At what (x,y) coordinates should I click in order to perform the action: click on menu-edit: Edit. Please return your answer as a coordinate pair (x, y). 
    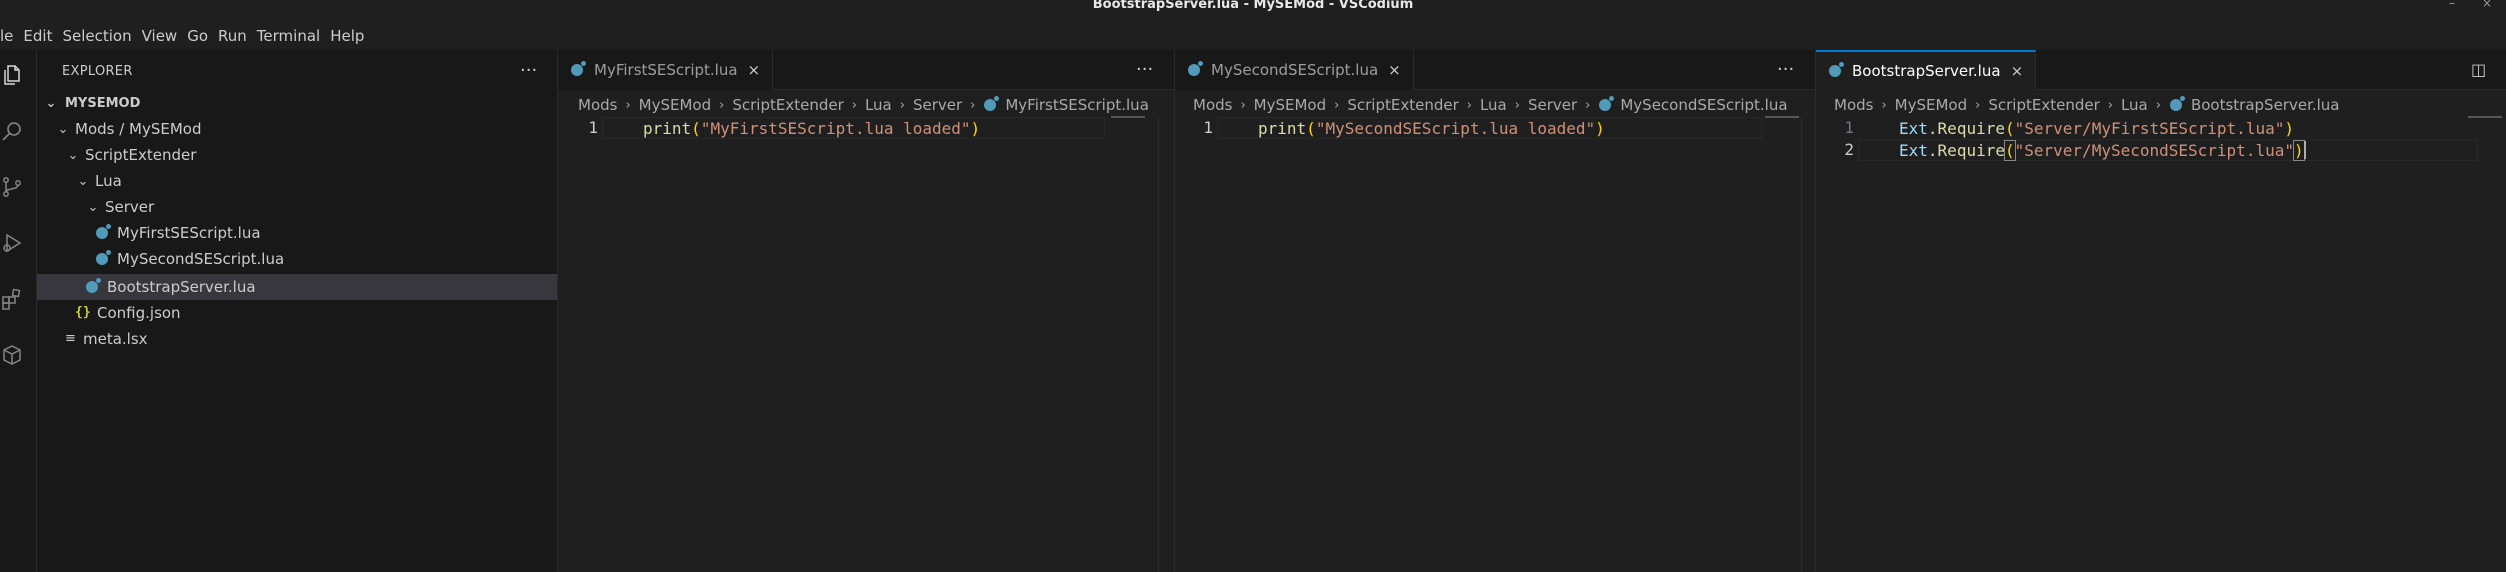
    Looking at the image, I should click on (37, 36).